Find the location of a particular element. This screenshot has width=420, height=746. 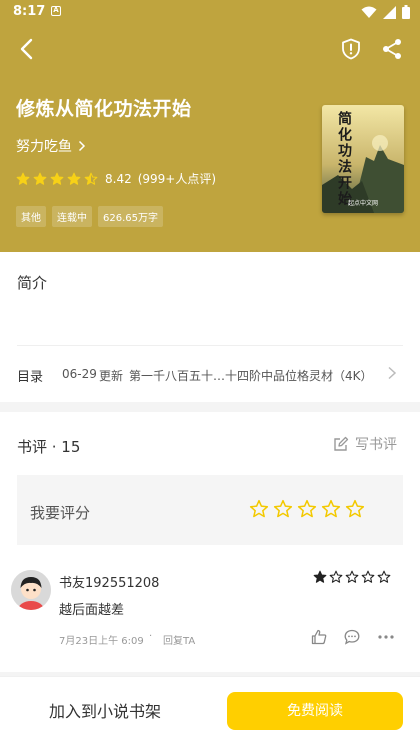

more-icon is located at coordinates (386, 637).